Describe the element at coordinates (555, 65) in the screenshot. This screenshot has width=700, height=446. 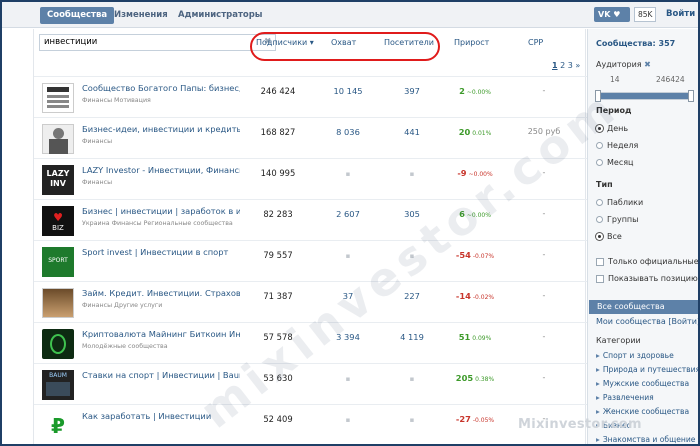
I see `page-current: 1` at that location.